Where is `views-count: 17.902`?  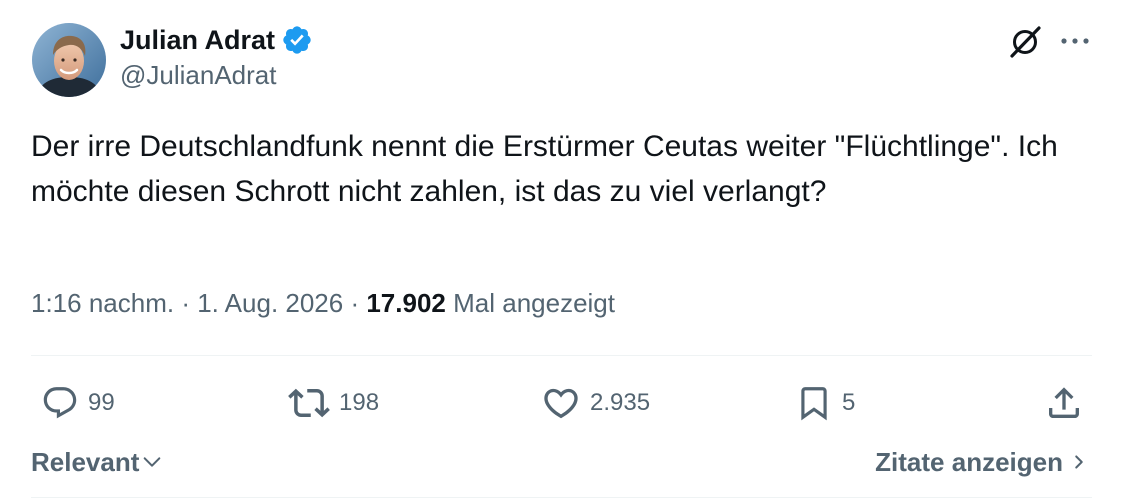
views-count: 17.902 is located at coordinates (406, 303).